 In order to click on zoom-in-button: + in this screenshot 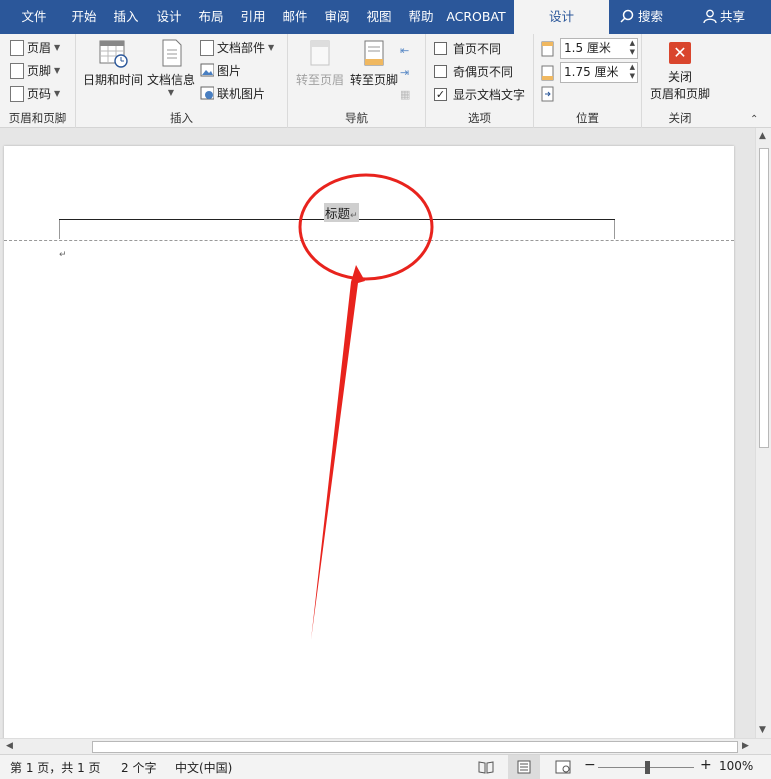, I will do `click(706, 765)`.